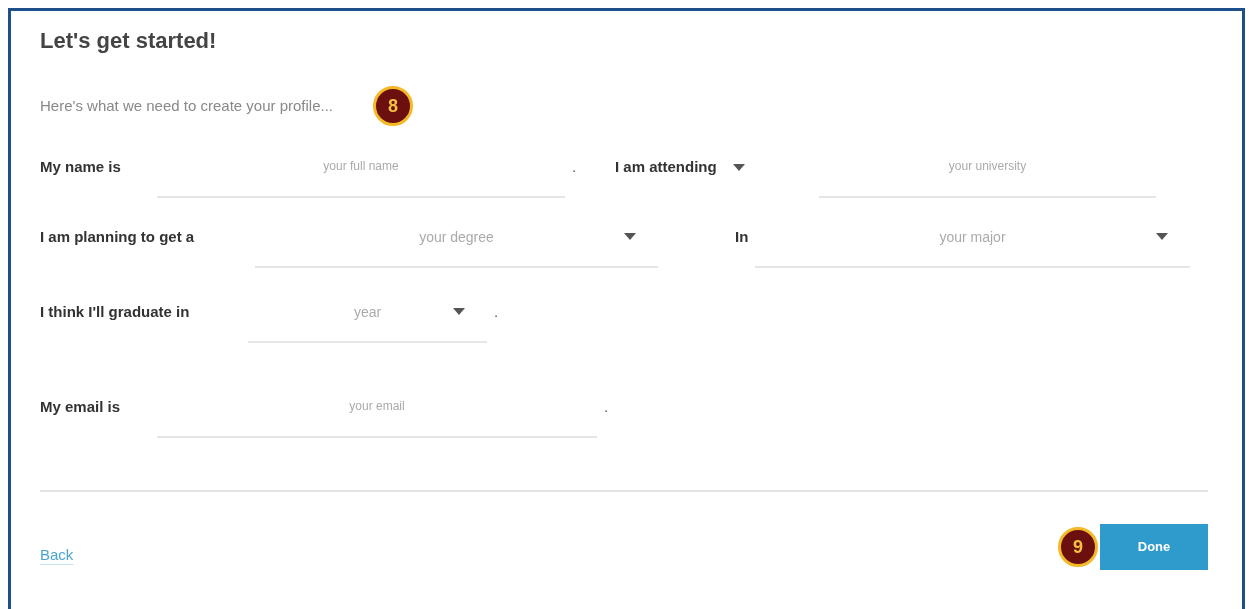 The image size is (1249, 609). Describe the element at coordinates (377, 415) in the screenshot. I see `input-field: your email` at that location.